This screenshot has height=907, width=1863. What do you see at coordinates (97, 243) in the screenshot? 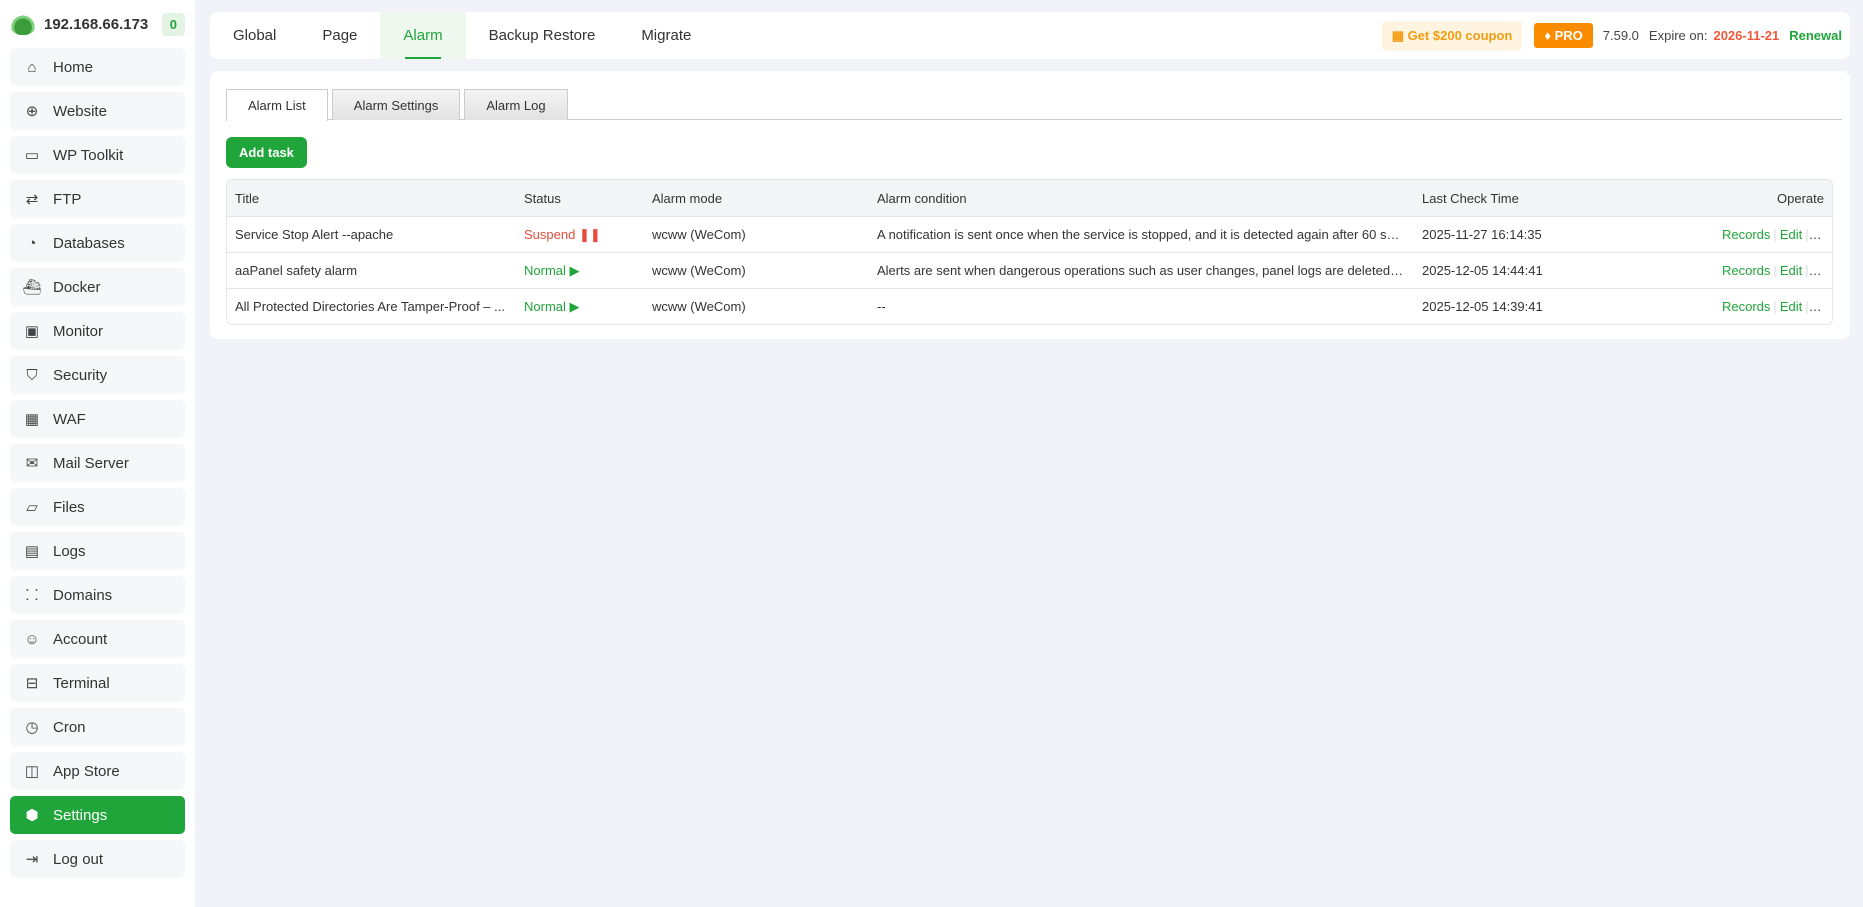
I see `sidebar-item-databases: ◔ Databases` at bounding box center [97, 243].